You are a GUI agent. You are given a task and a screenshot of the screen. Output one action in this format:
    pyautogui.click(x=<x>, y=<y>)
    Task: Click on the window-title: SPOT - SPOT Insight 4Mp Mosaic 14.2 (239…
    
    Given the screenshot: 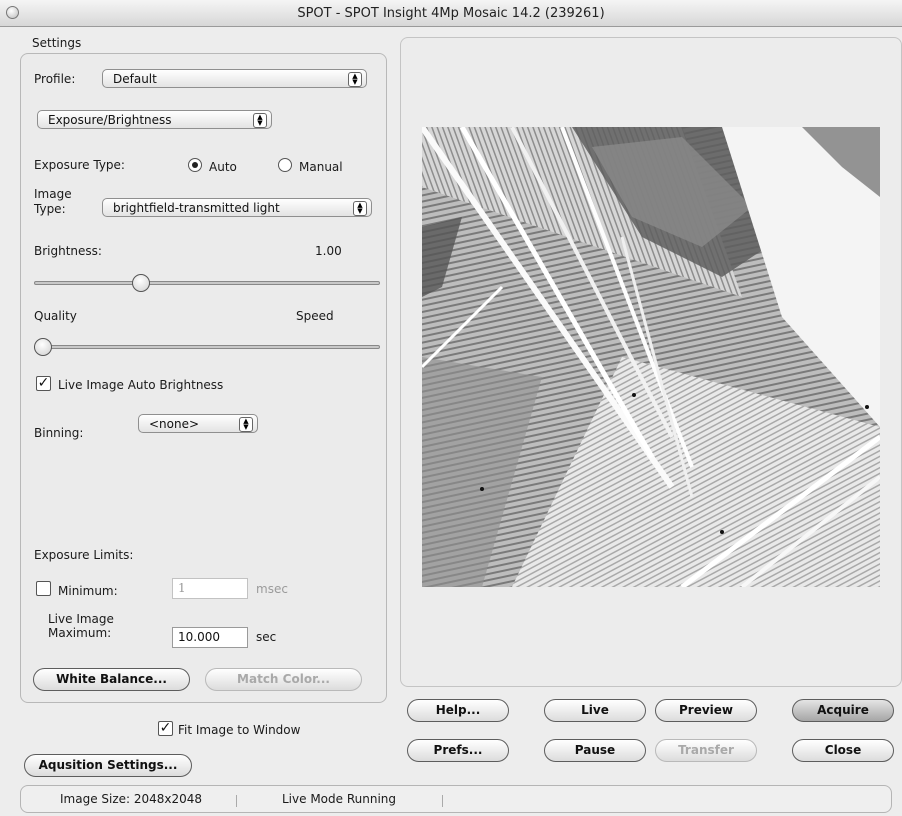 What is the action you would take?
    pyautogui.click(x=451, y=13)
    